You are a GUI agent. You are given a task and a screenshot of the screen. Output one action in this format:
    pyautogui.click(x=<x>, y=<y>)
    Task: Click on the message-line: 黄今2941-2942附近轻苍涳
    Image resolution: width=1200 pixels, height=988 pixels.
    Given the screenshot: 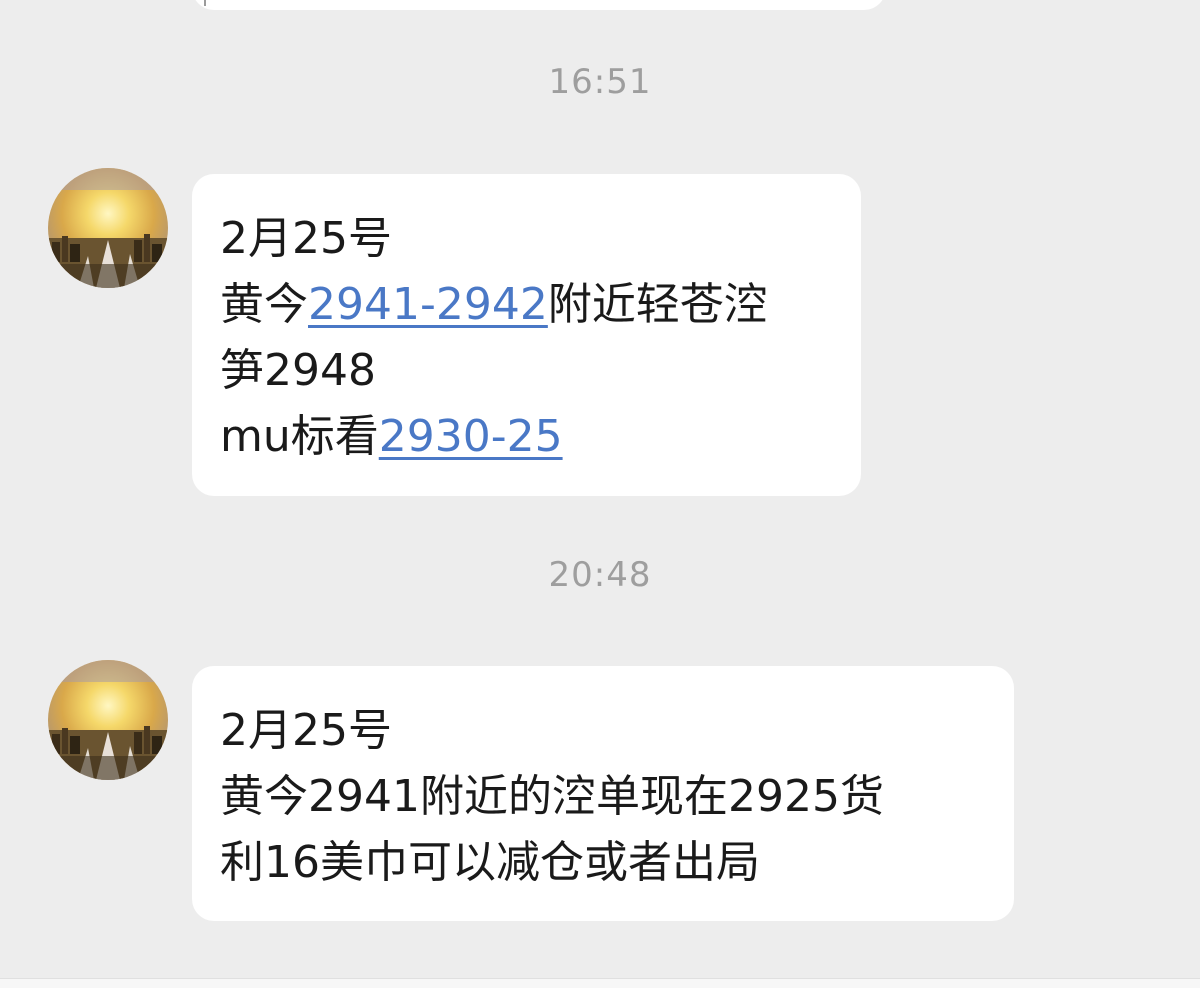 What is the action you would take?
    pyautogui.click(x=526, y=305)
    